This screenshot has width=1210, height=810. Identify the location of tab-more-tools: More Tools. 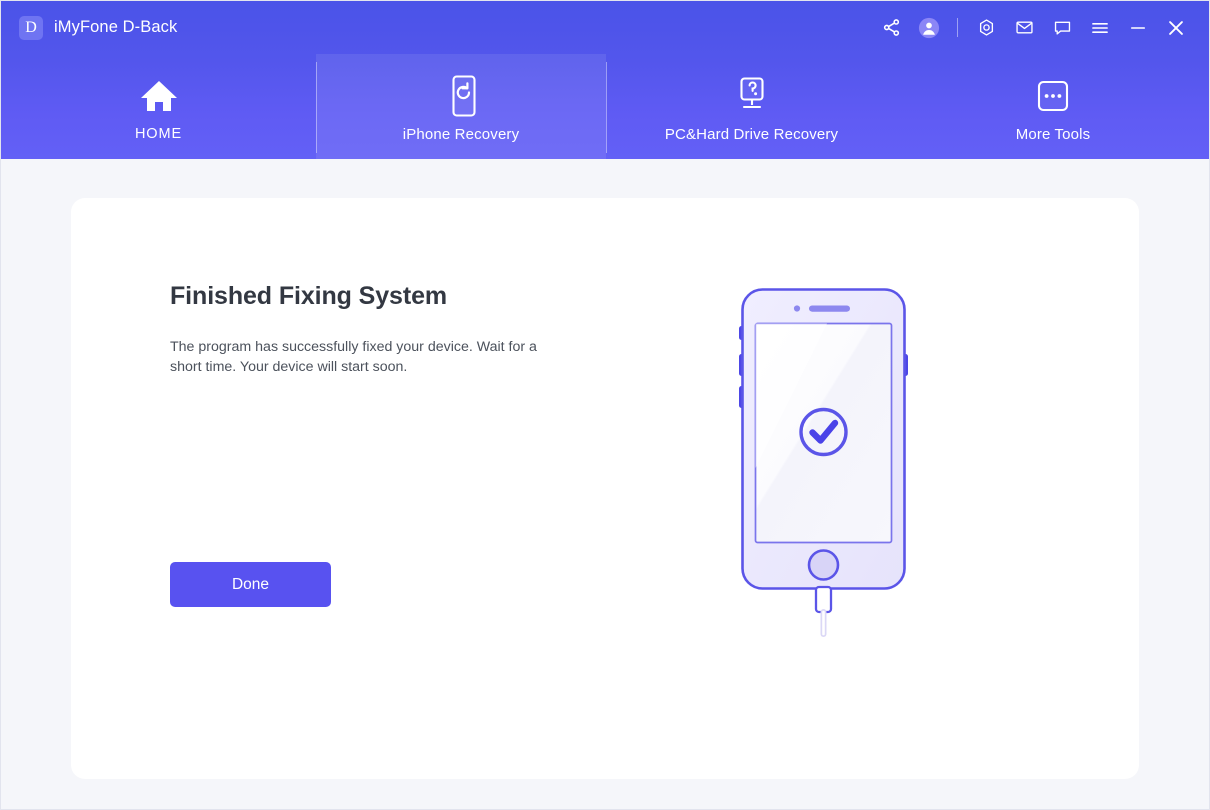
(1053, 106).